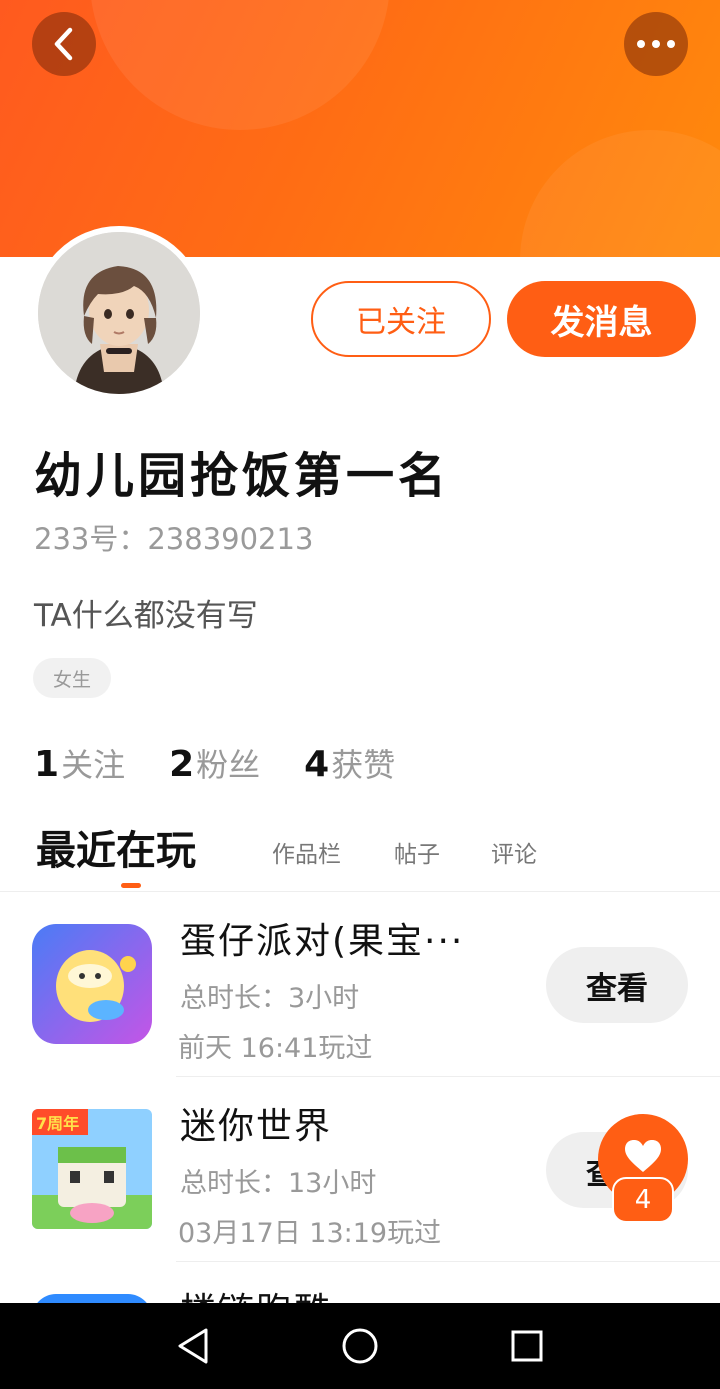 Image resolution: width=720 pixels, height=1389 pixels. I want to click on nav-recents-button, so click(527, 1346).